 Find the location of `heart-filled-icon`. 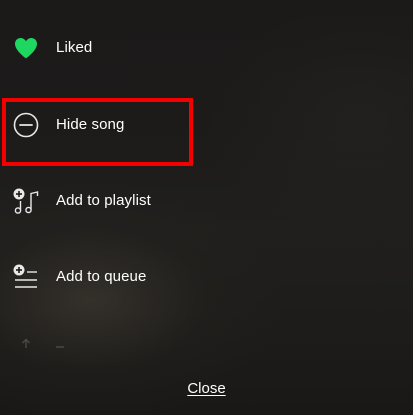

heart-filled-icon is located at coordinates (26, 48).